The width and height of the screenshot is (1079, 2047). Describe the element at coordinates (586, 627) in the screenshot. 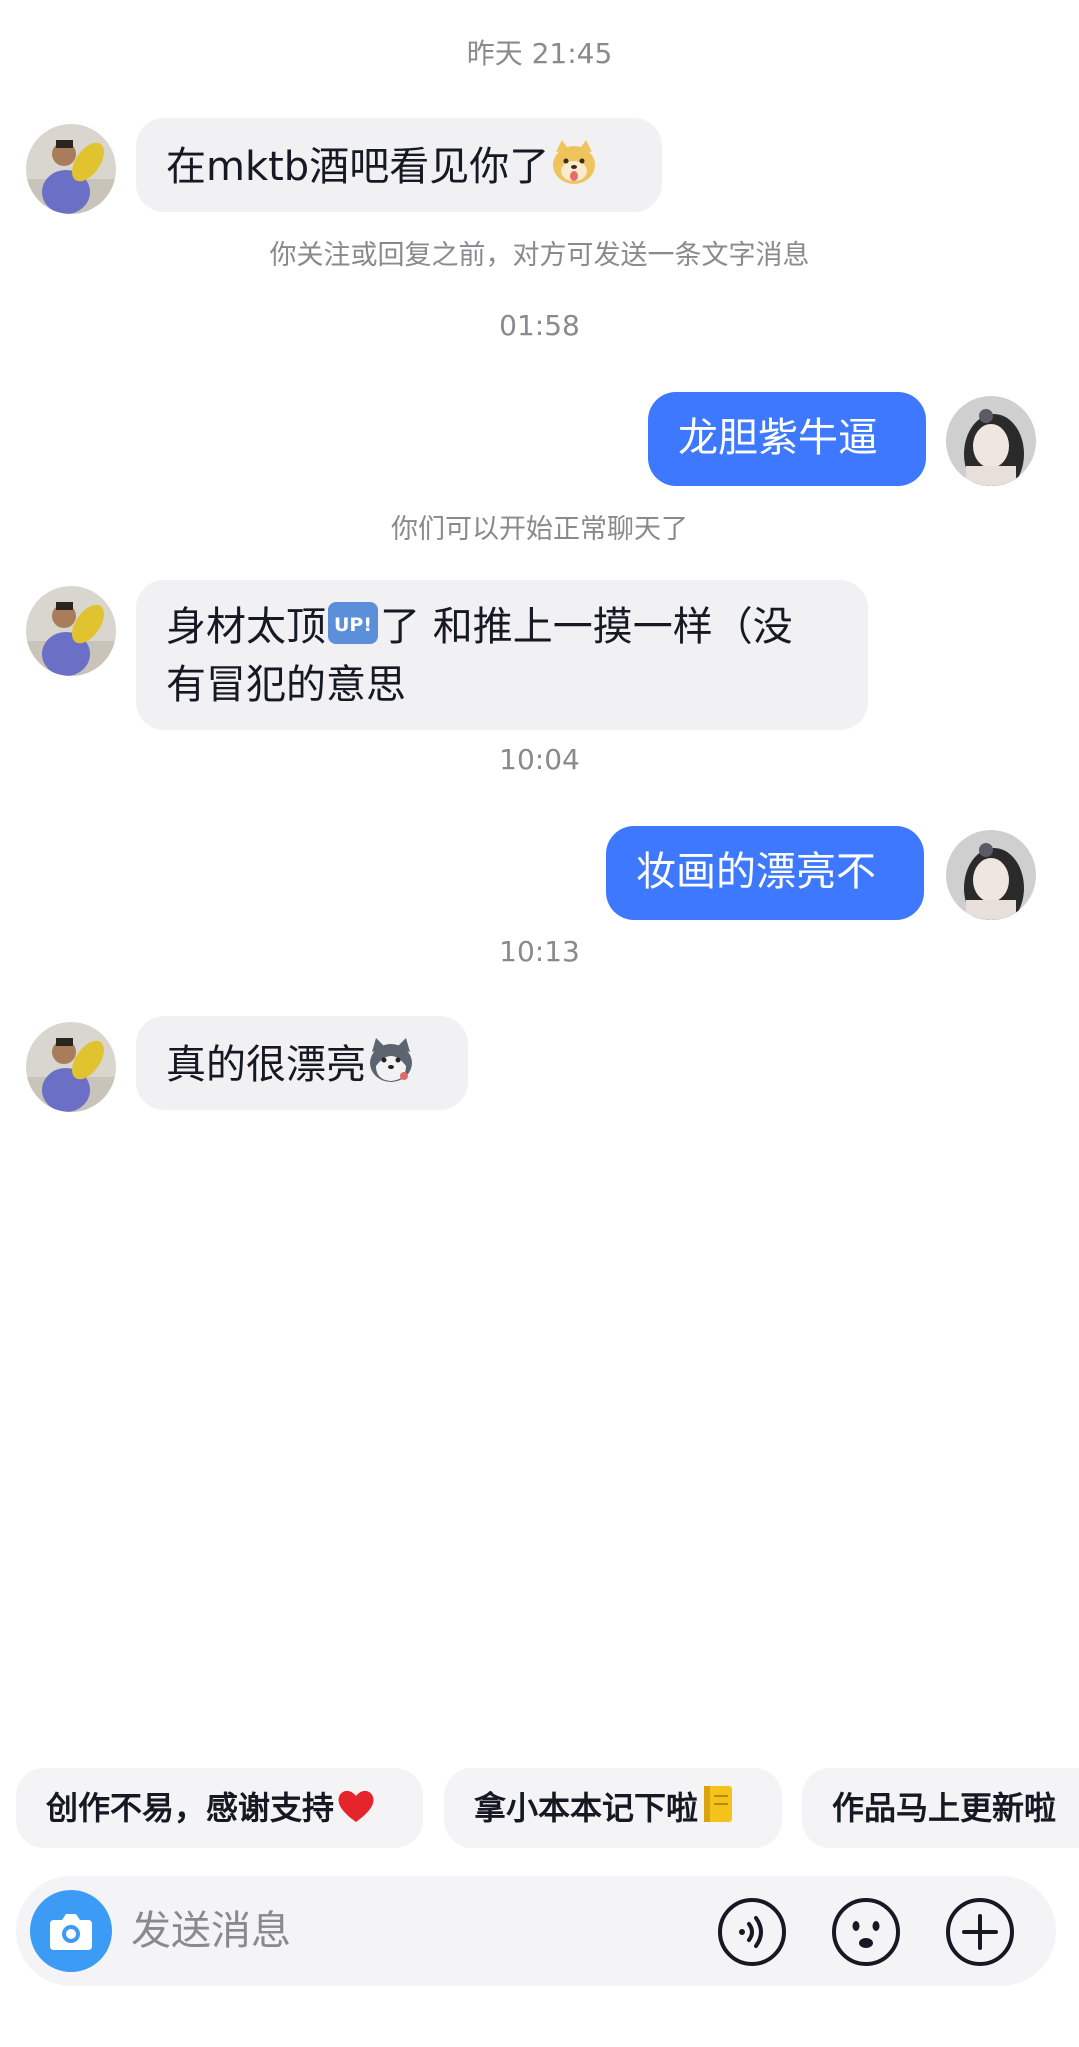

I see `message-text: 了 和推上一摸一样（没` at that location.